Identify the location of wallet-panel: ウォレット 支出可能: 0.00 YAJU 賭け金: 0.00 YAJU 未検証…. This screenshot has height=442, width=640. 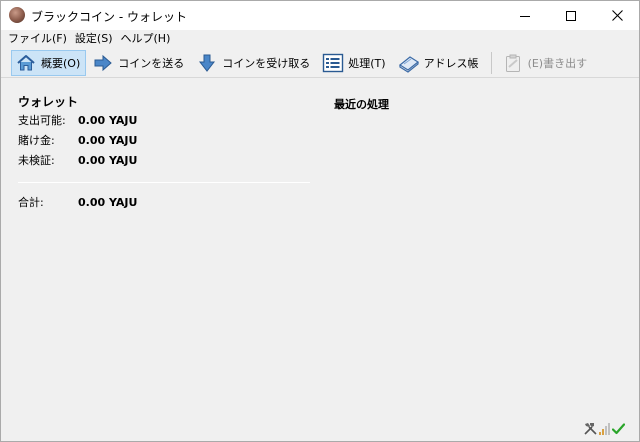
(164, 153).